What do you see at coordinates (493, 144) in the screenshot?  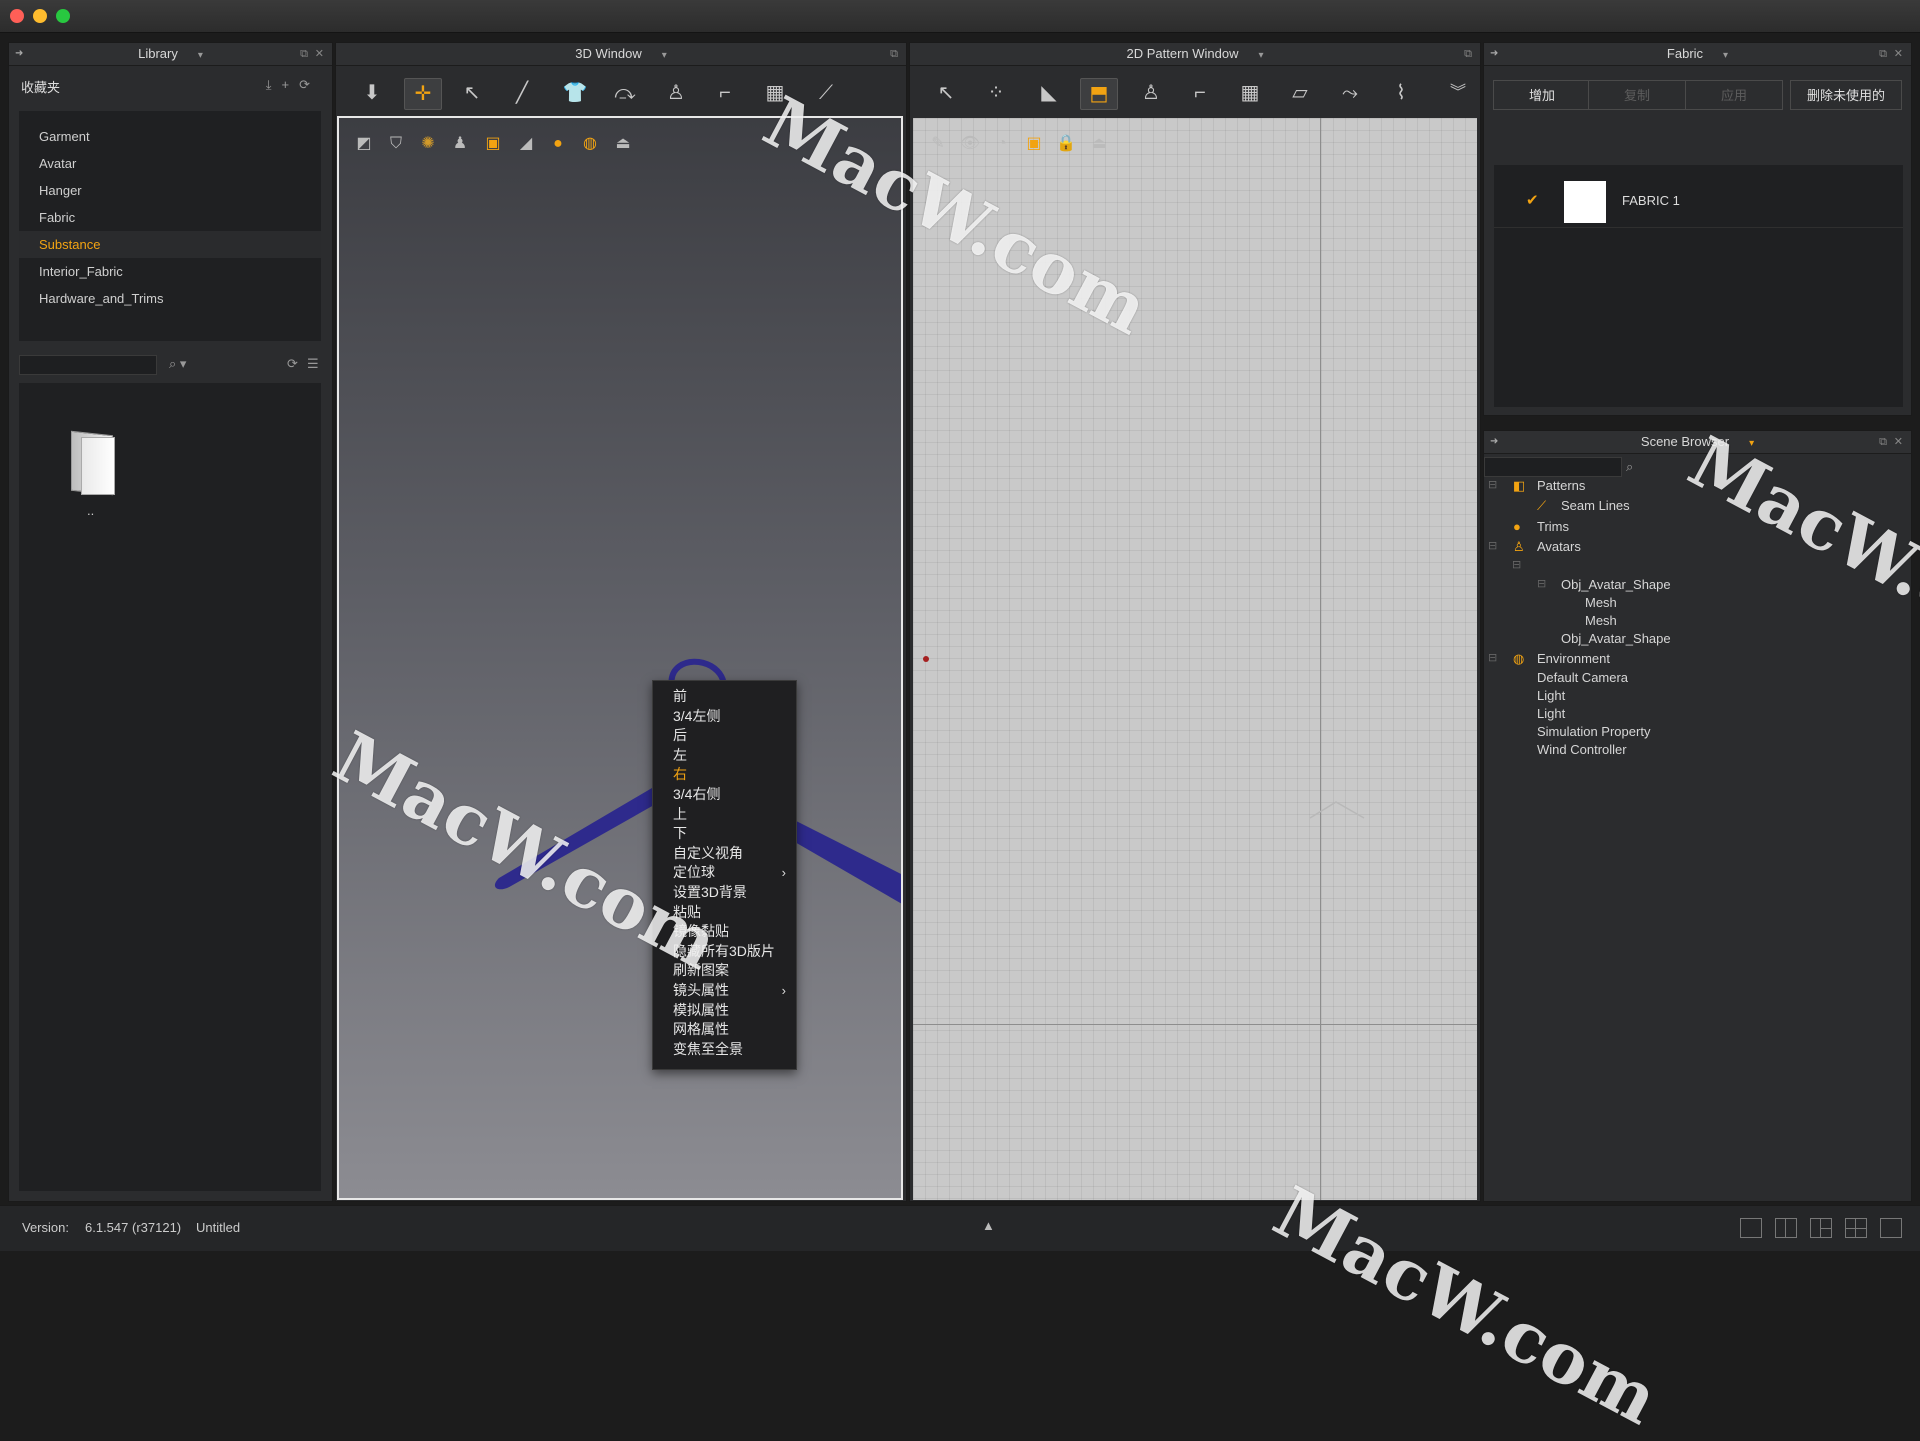 I see `view-fabric-icon: ▣` at bounding box center [493, 144].